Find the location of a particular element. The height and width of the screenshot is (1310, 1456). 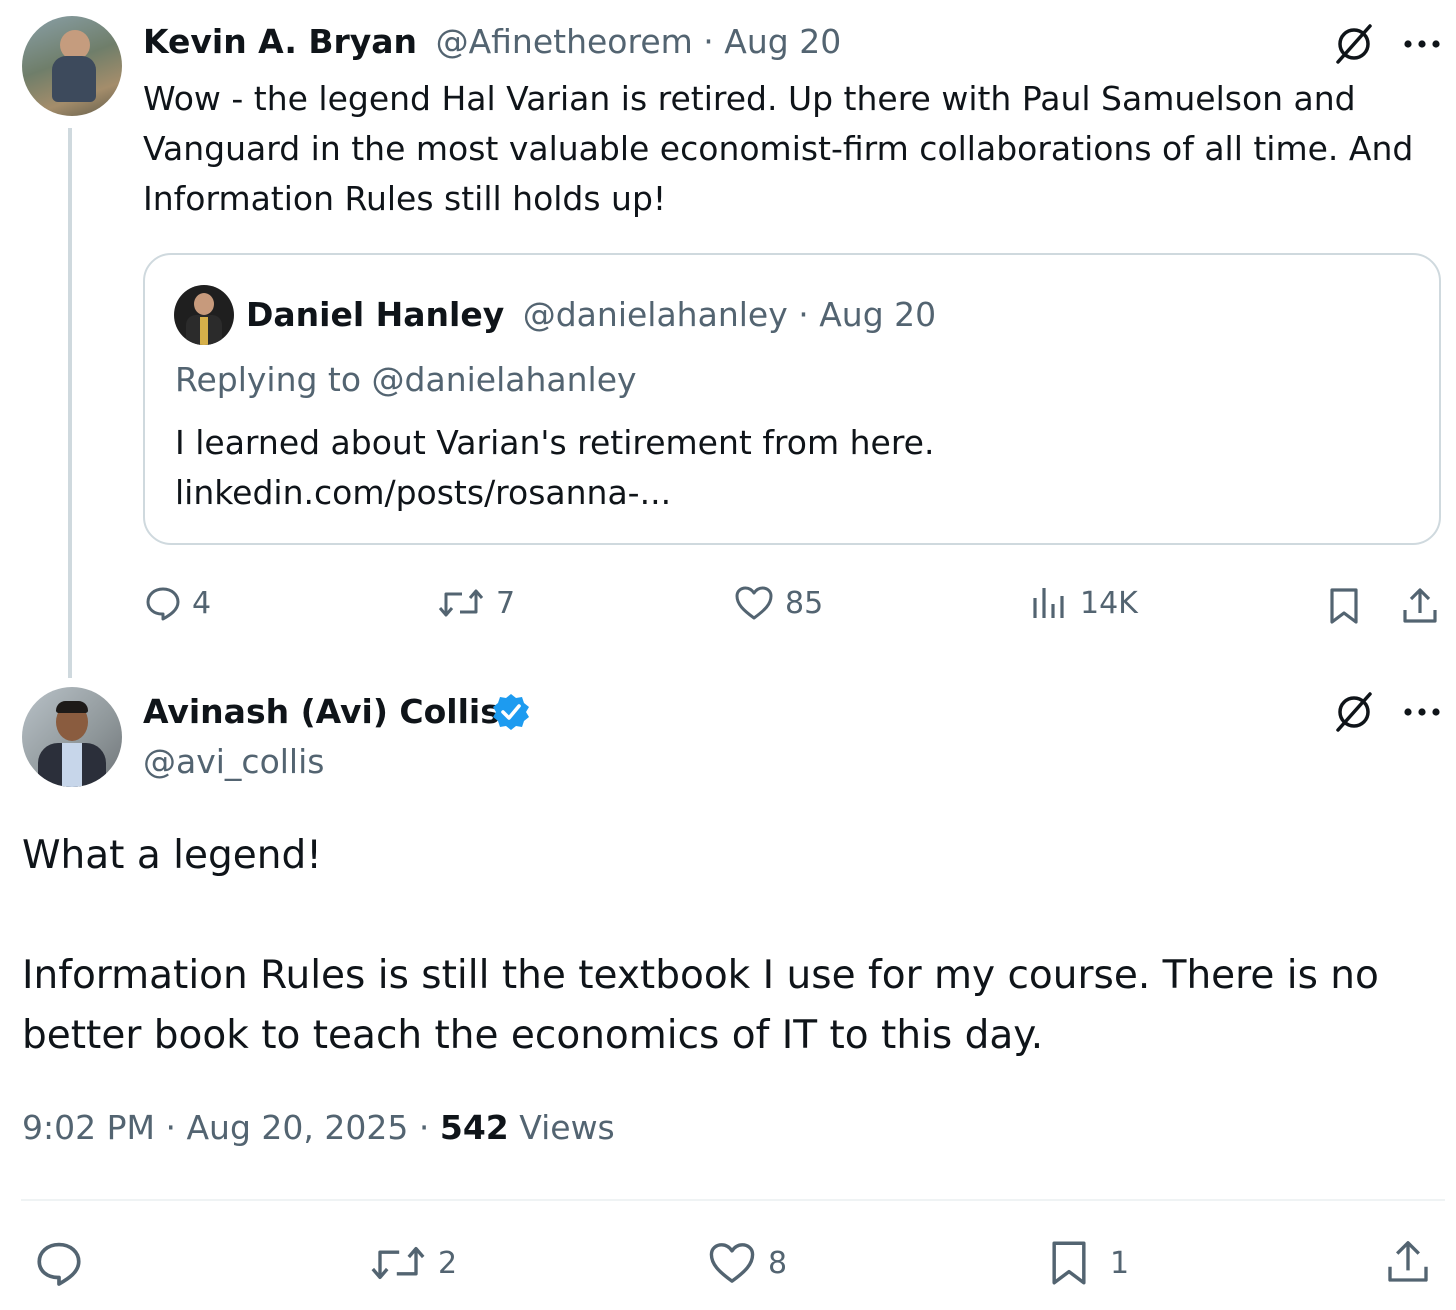

tweet2-header: Avinash (Avi) Collis is located at coordinates (321, 711).